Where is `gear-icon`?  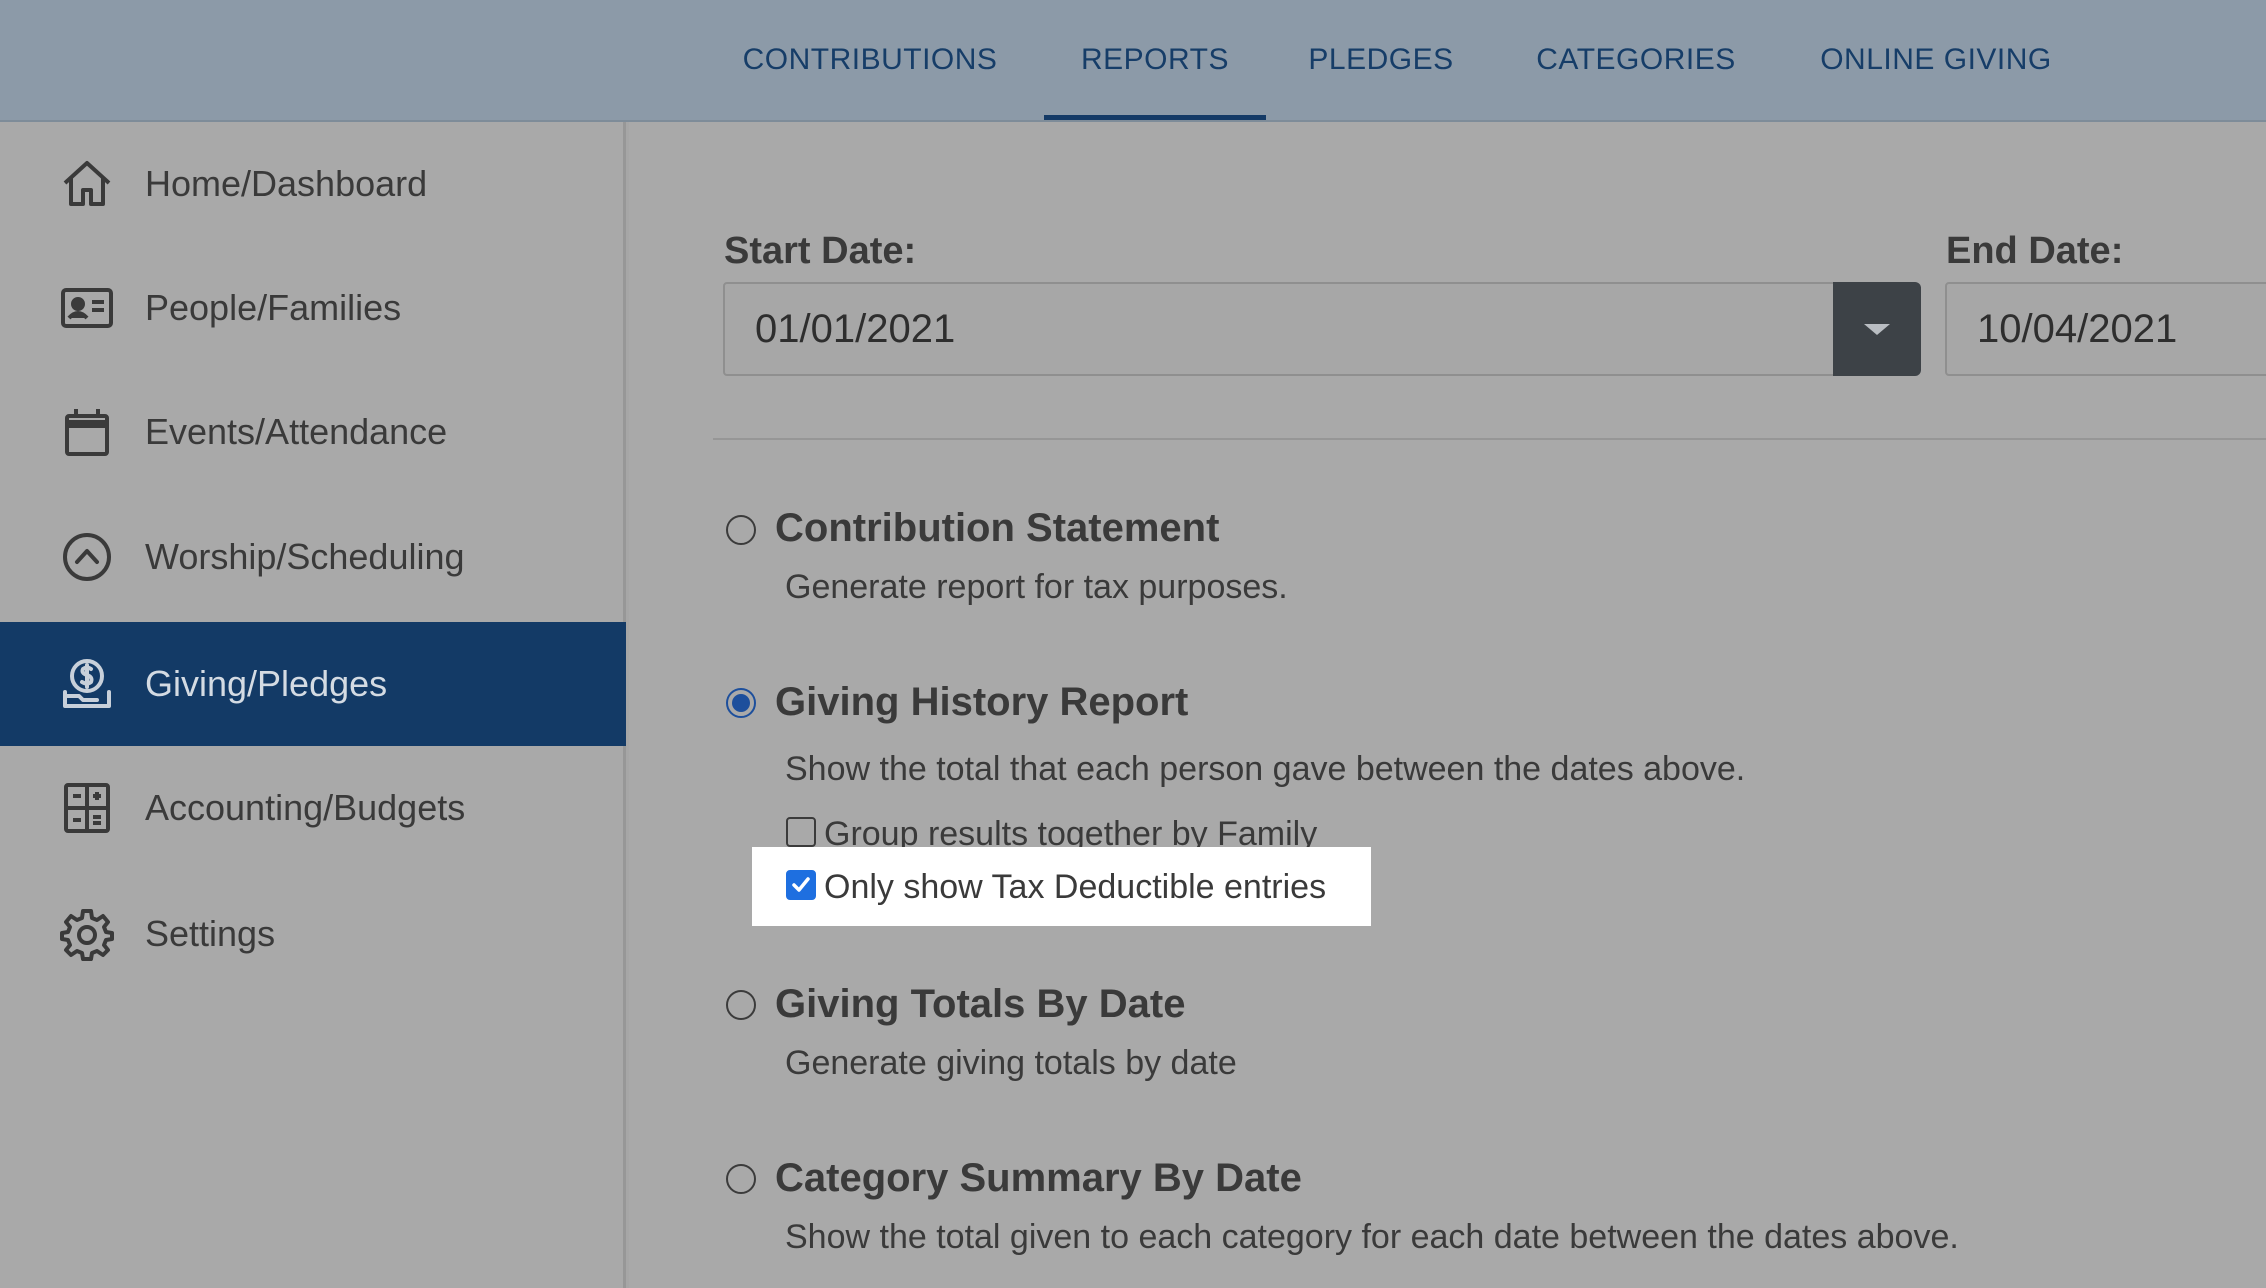 gear-icon is located at coordinates (87, 934).